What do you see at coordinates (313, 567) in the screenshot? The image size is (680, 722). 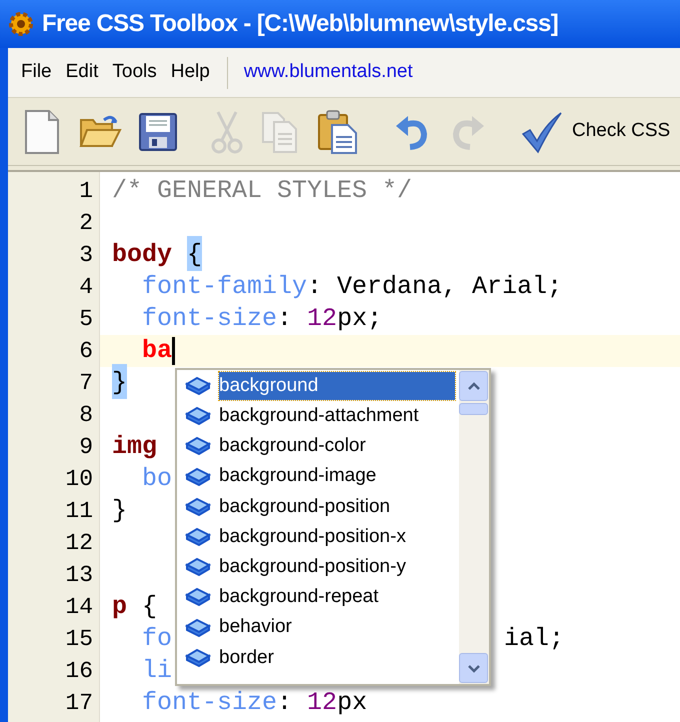 I see `autocomplete-item: background-position-y` at bounding box center [313, 567].